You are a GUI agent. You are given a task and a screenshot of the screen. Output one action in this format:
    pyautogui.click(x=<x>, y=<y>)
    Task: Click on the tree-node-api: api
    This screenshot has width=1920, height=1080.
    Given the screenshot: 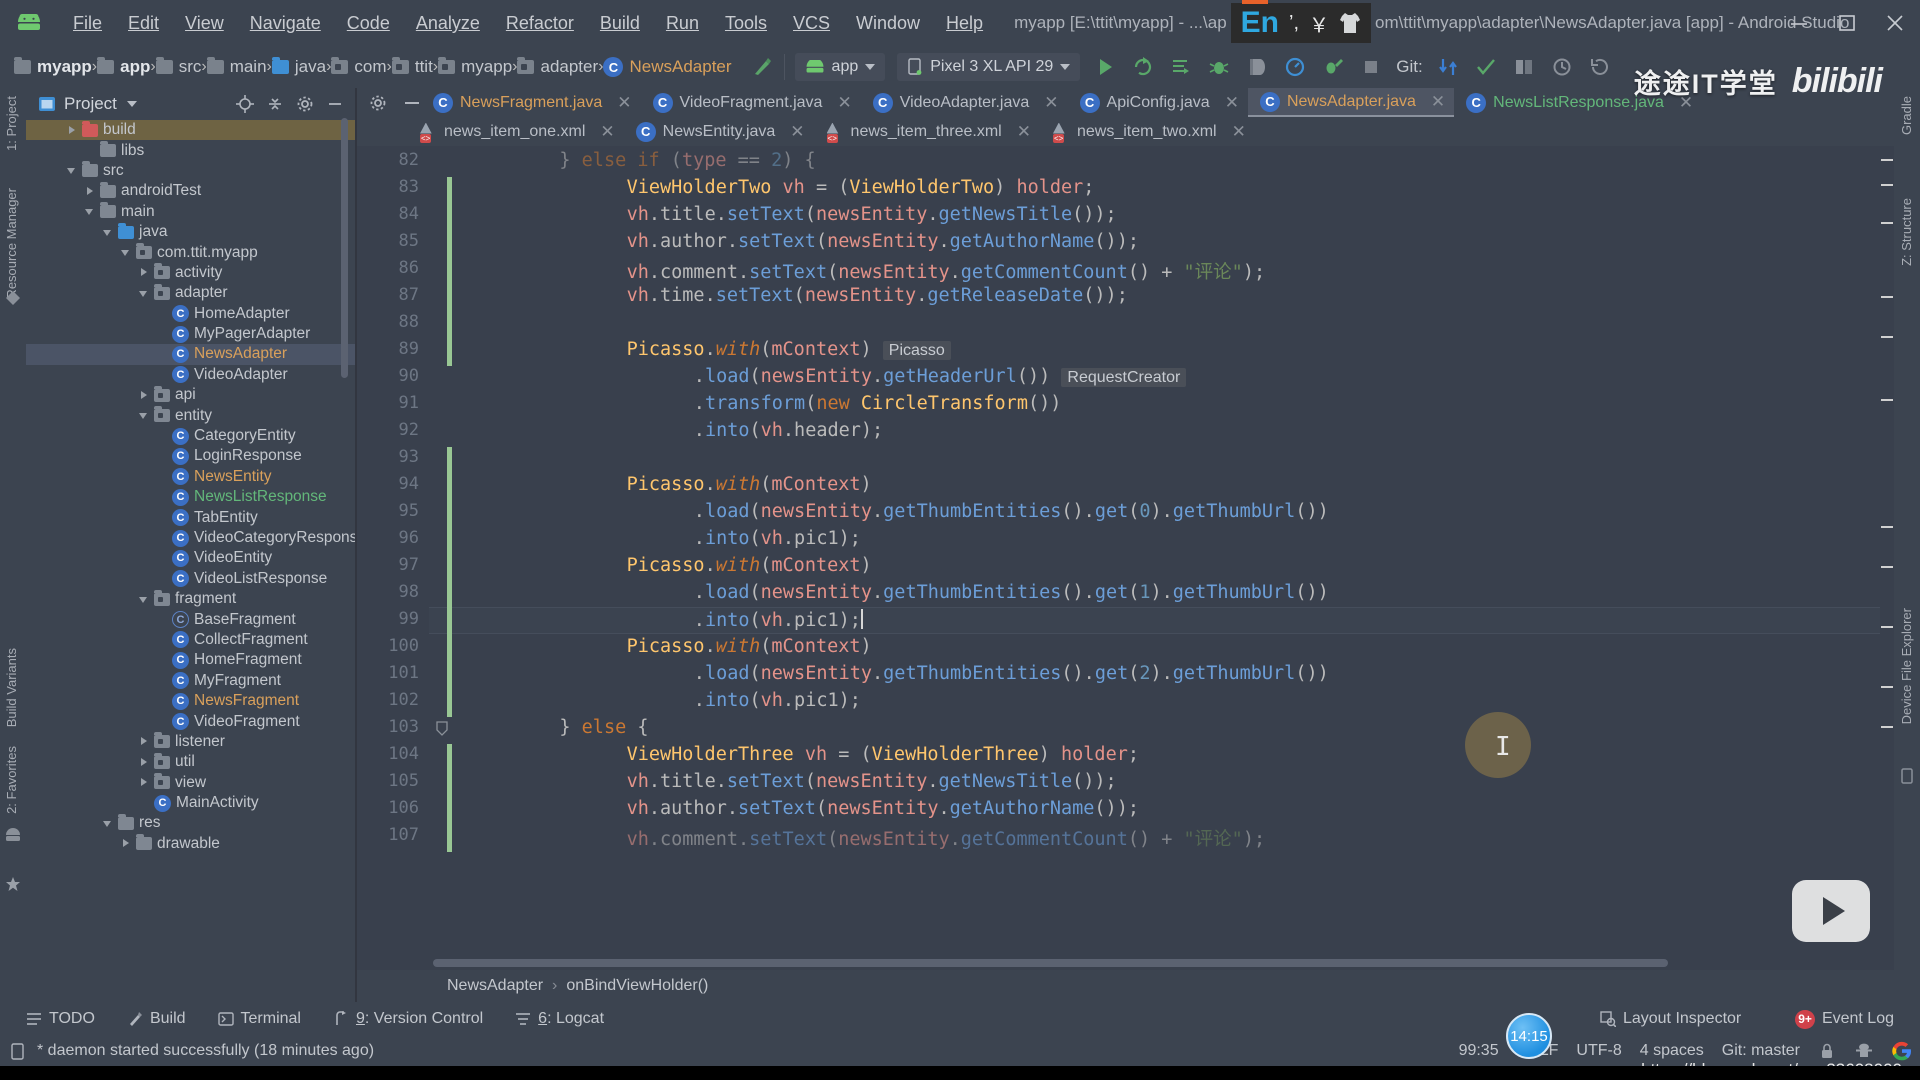 What is the action you would take?
    pyautogui.click(x=191, y=395)
    